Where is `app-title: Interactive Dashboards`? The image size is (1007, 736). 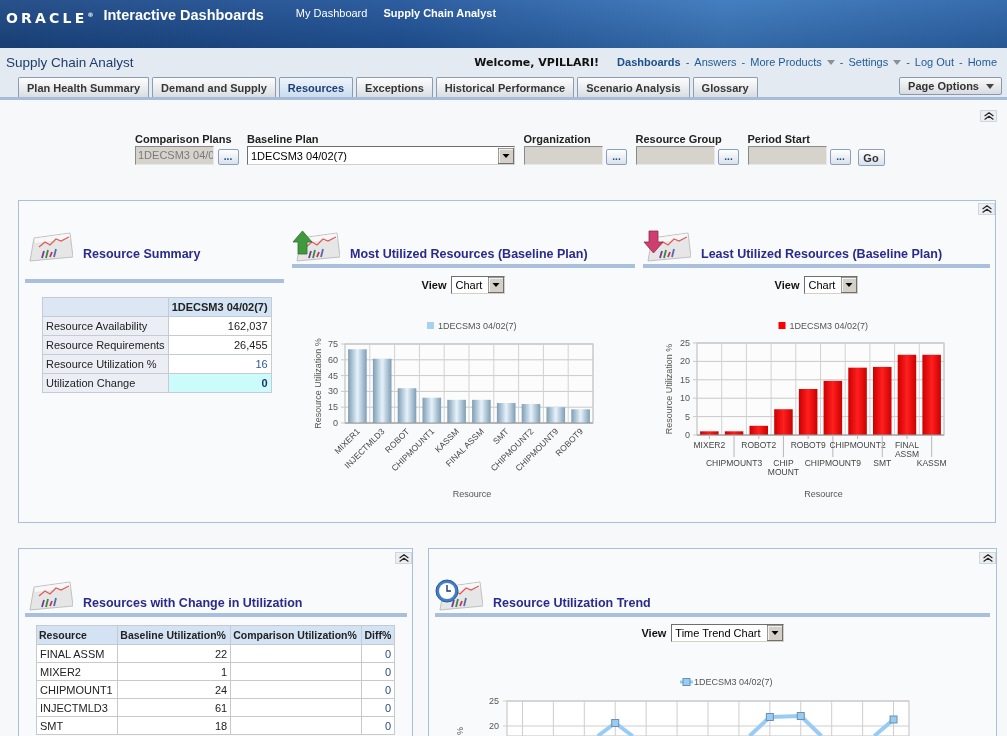 app-title: Interactive Dashboards is located at coordinates (183, 15).